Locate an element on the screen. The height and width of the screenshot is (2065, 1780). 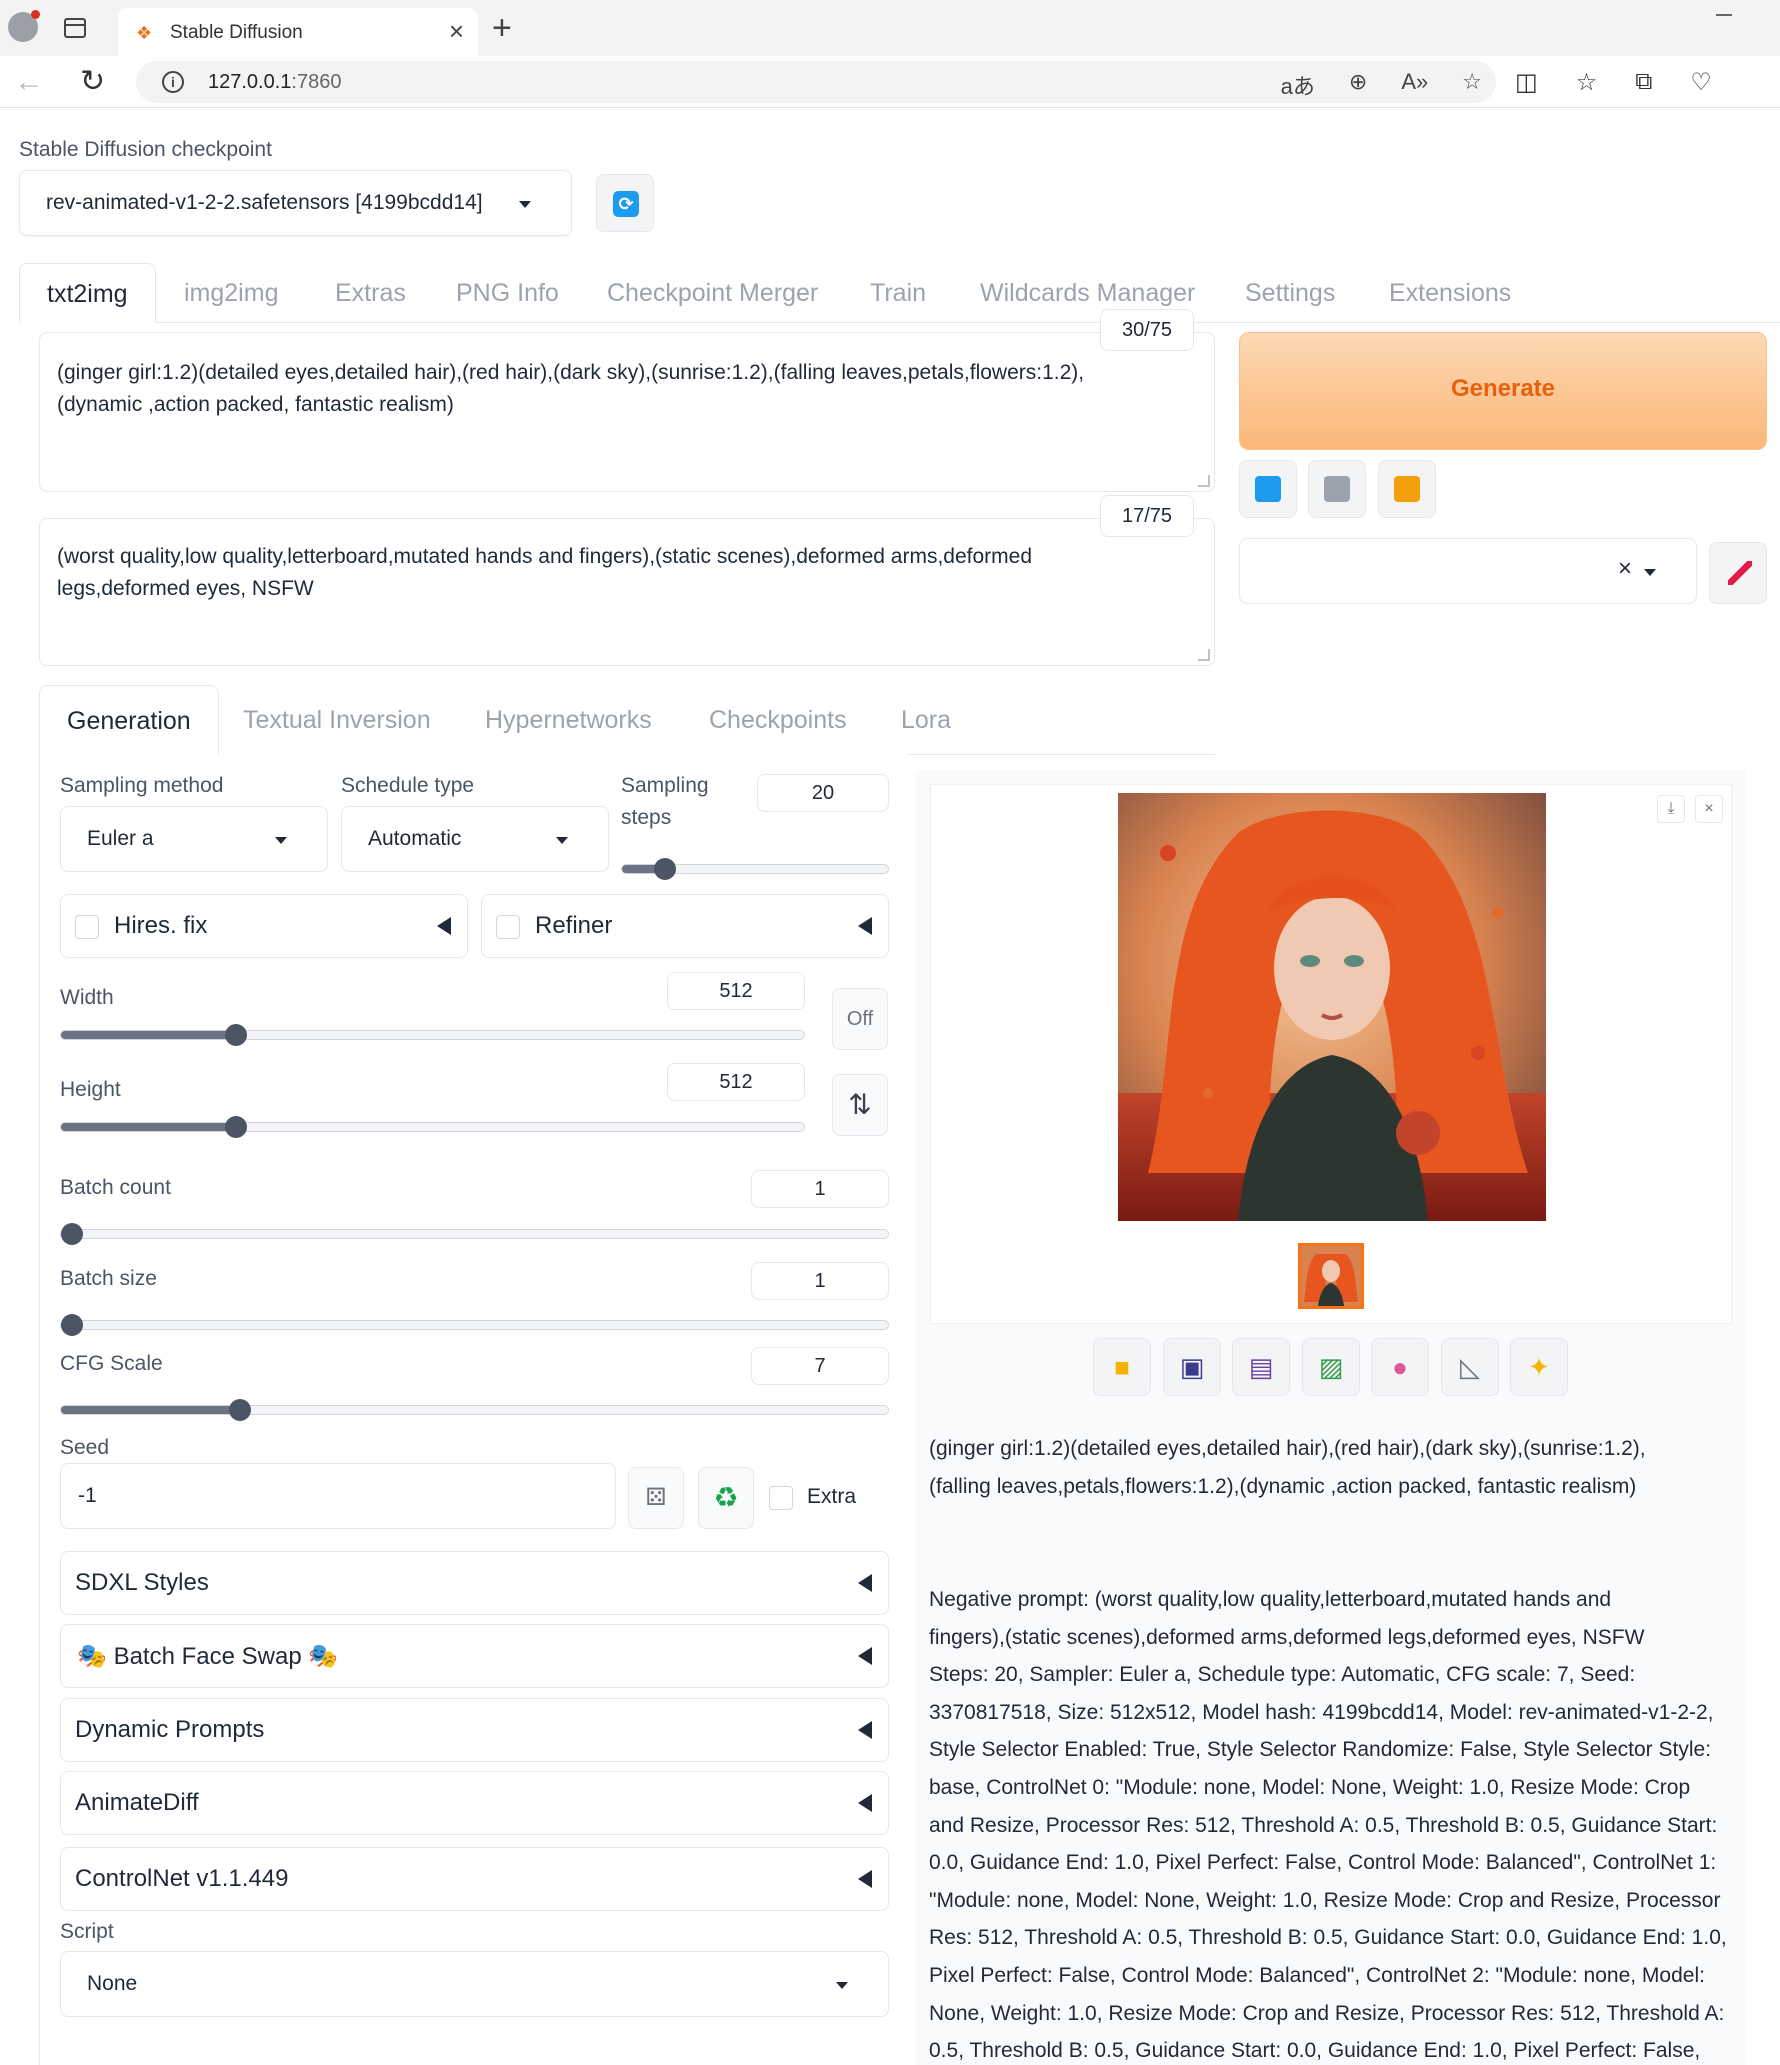
batch-face-swap-accordion: 🎭 Batch Face Swap 🎭 is located at coordinates (474, 1656).